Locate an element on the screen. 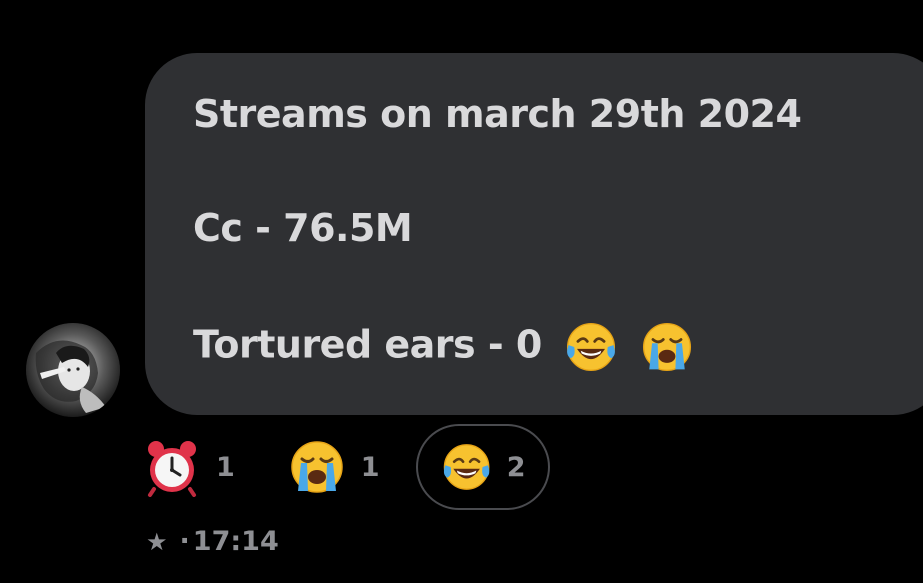 The width and height of the screenshot is (923, 583). reaction-alarm-clock: 1 is located at coordinates (188, 467).